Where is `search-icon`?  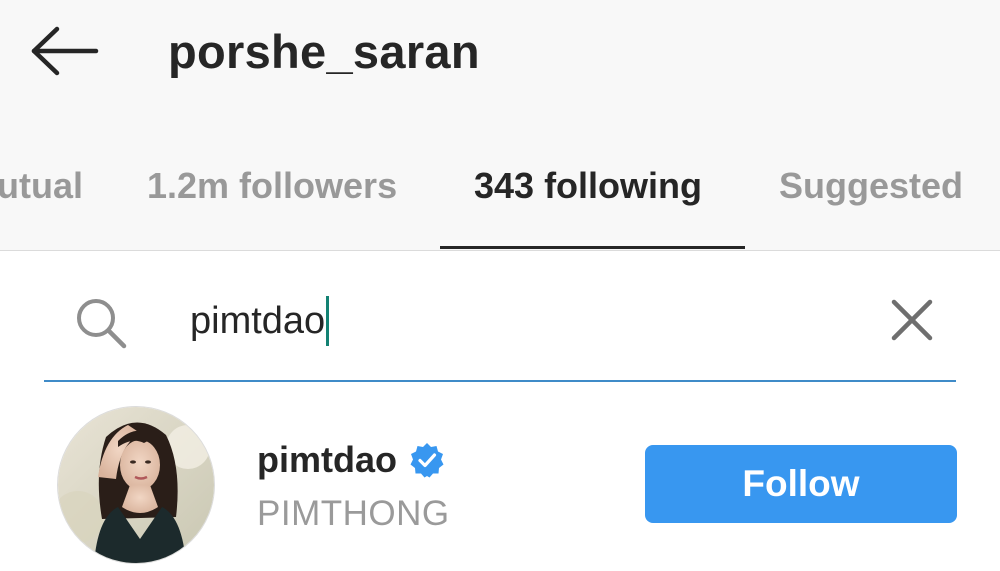
search-icon is located at coordinates (102, 324).